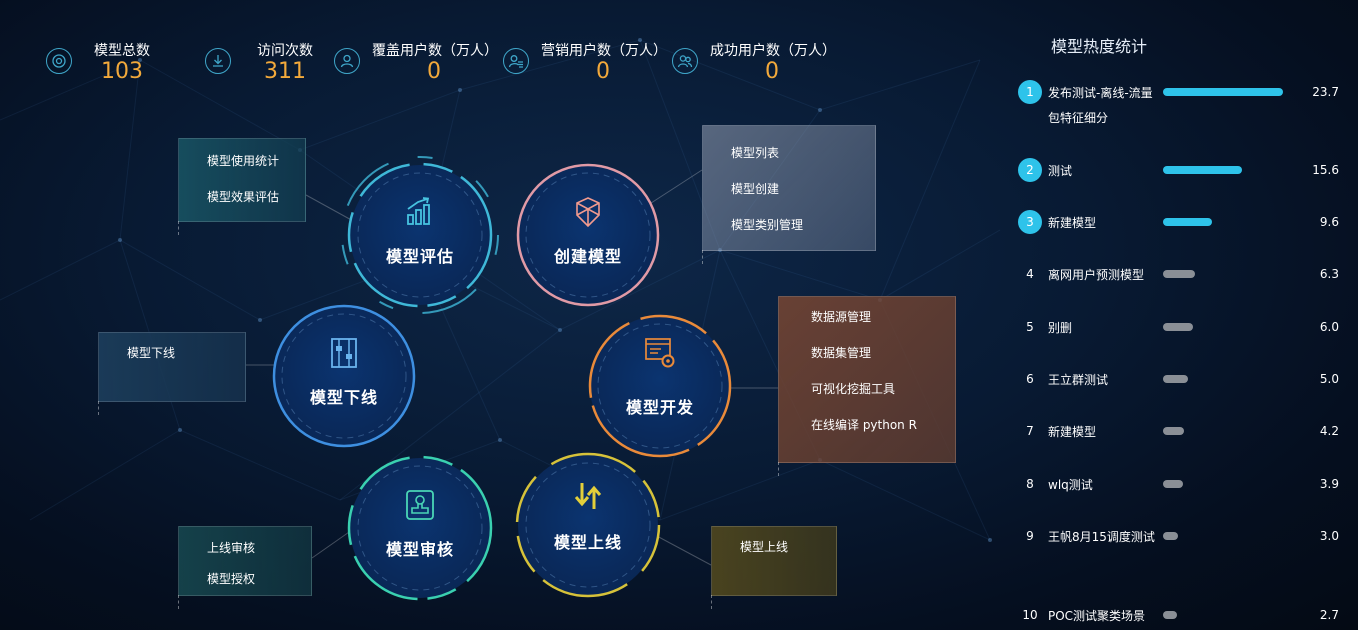 Image resolution: width=1358 pixels, height=630 pixels. I want to click on rank-name: 发布测试-离线-流量包特征细分, so click(1100, 105).